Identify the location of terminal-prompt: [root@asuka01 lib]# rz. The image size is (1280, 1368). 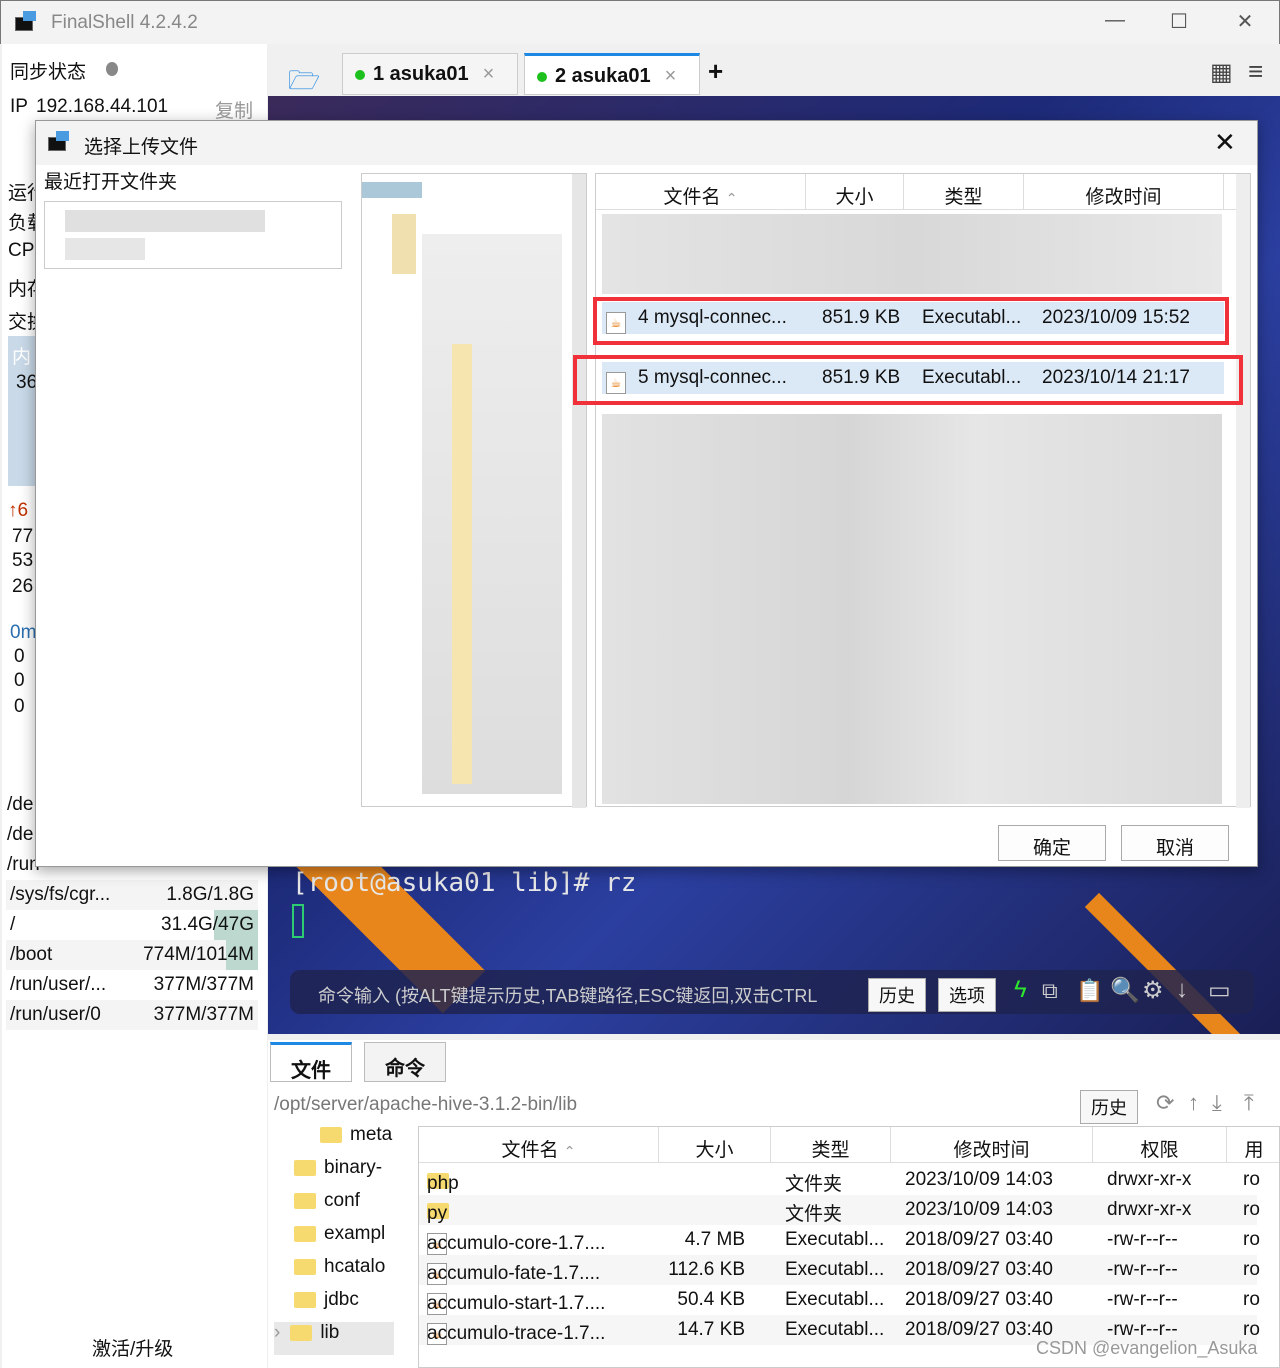
(464, 883).